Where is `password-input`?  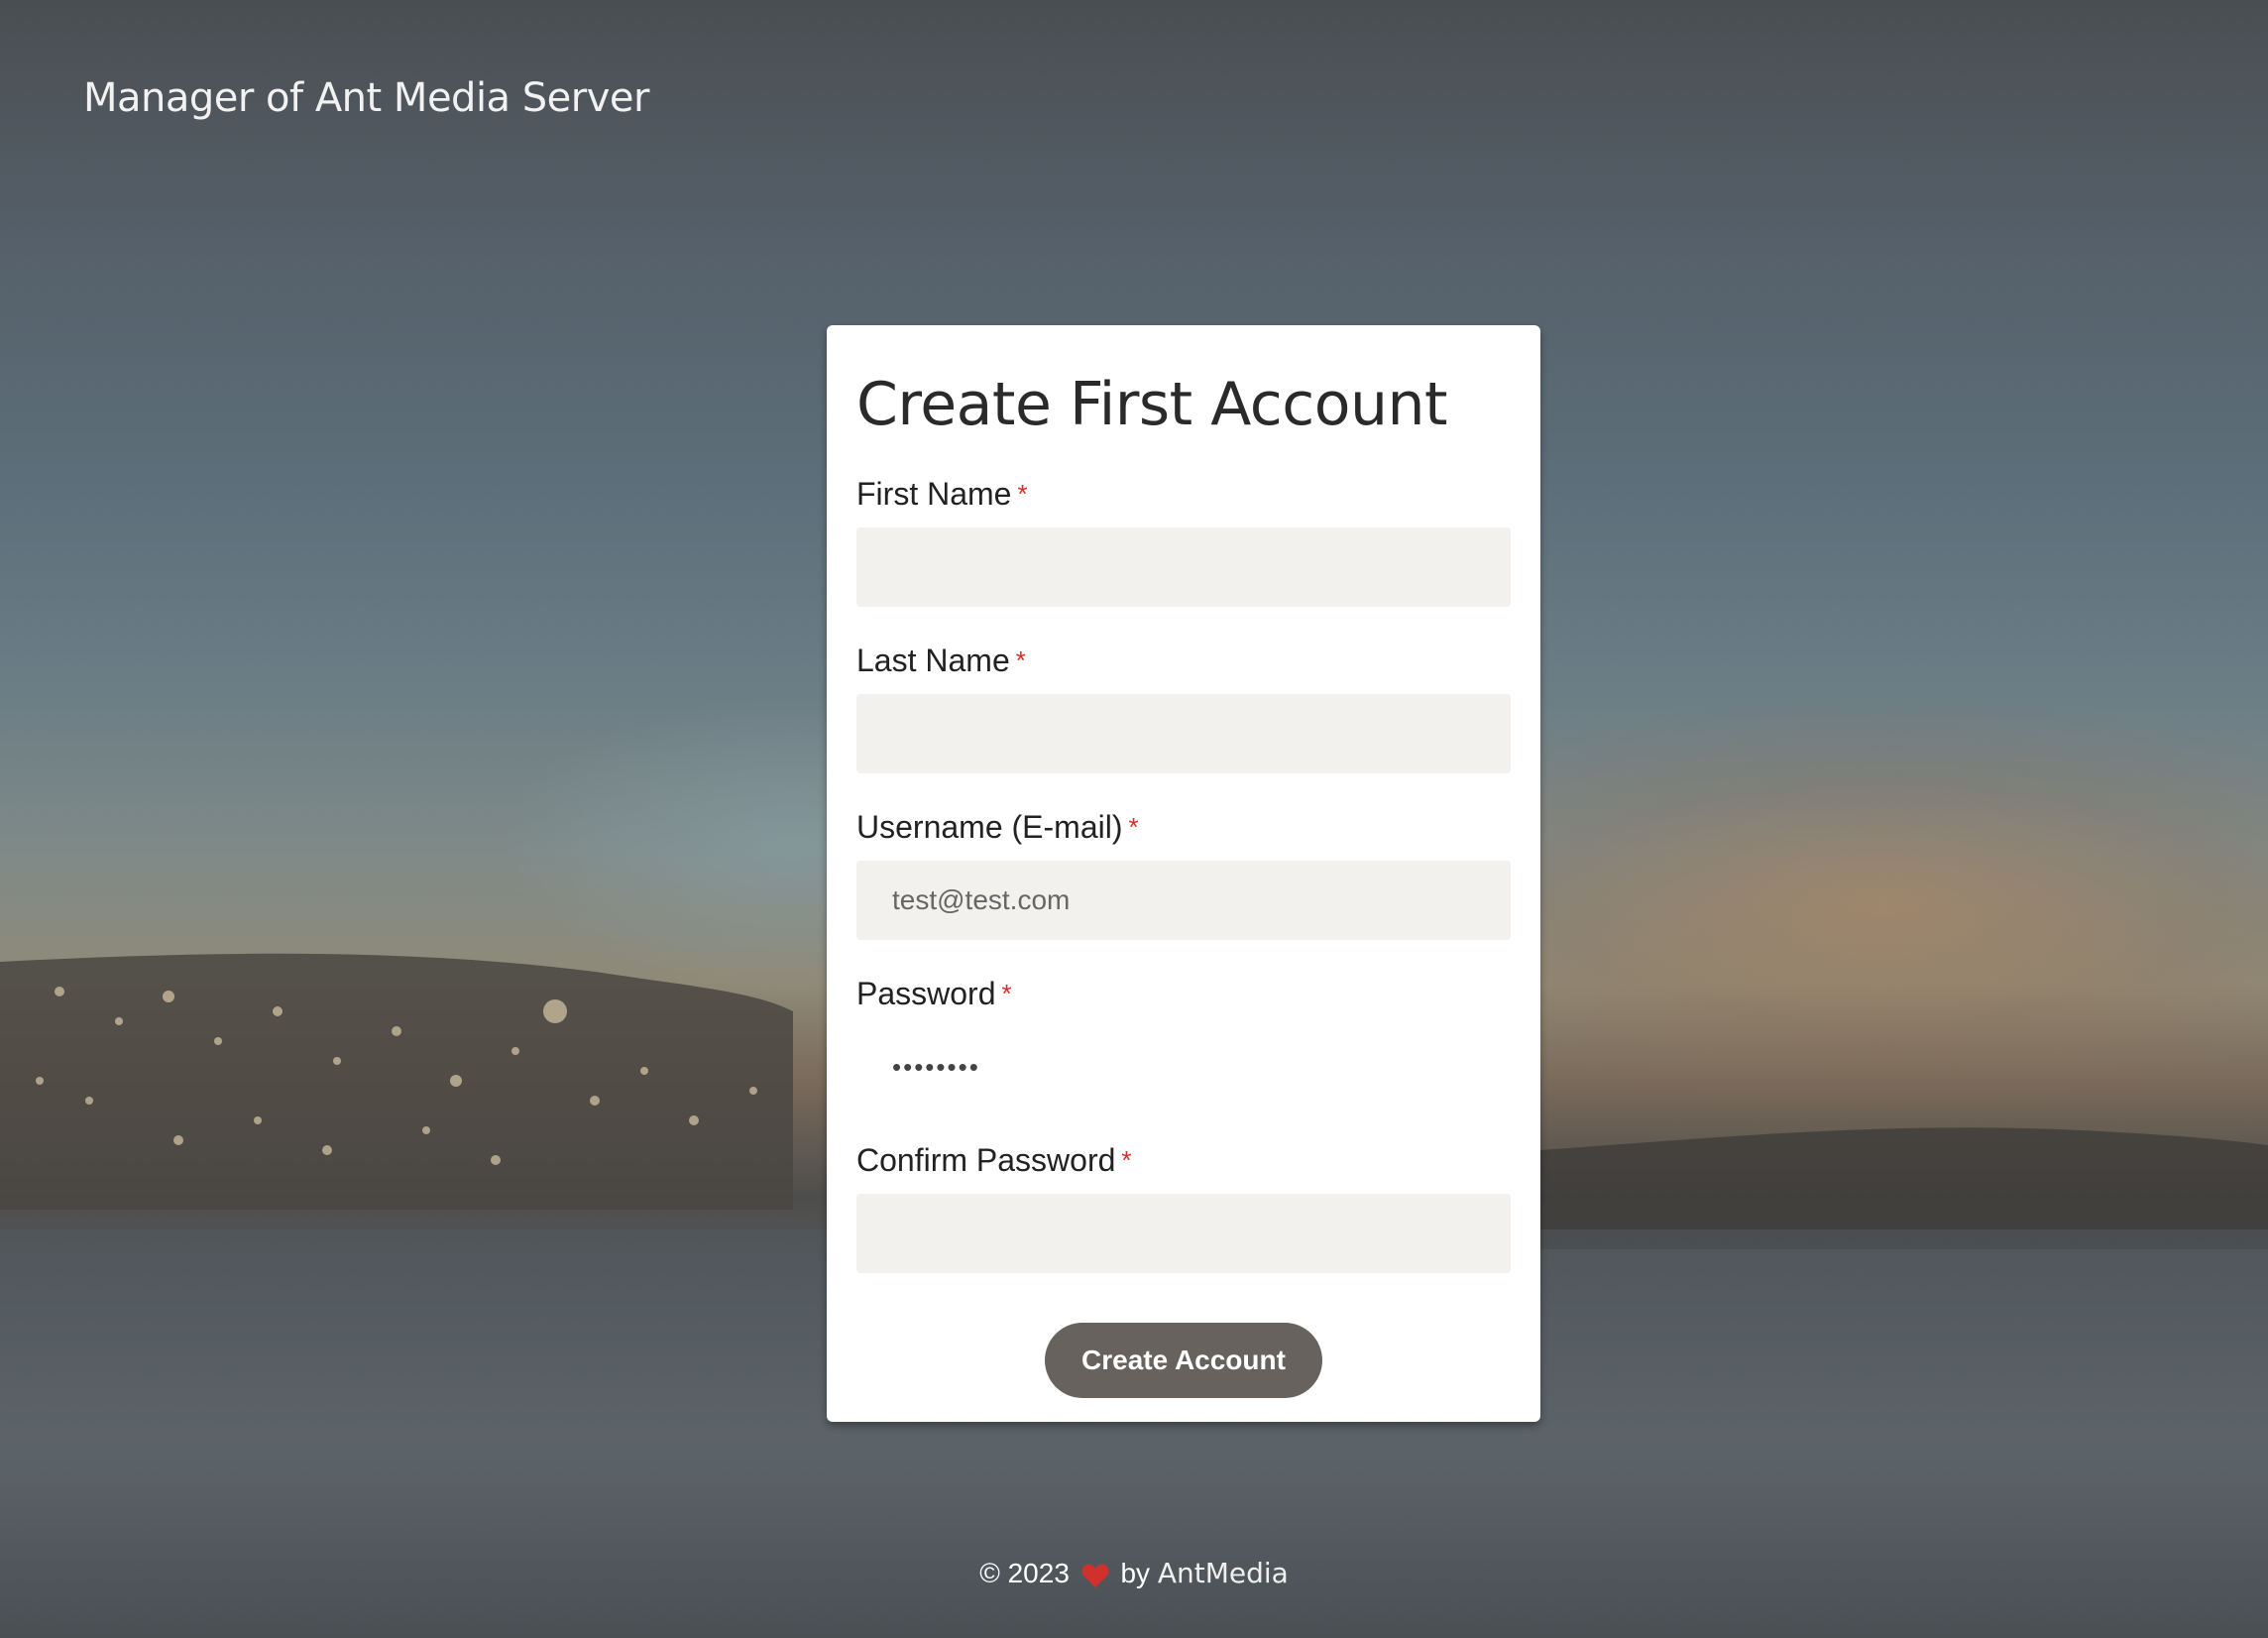
password-input is located at coordinates (1183, 1067).